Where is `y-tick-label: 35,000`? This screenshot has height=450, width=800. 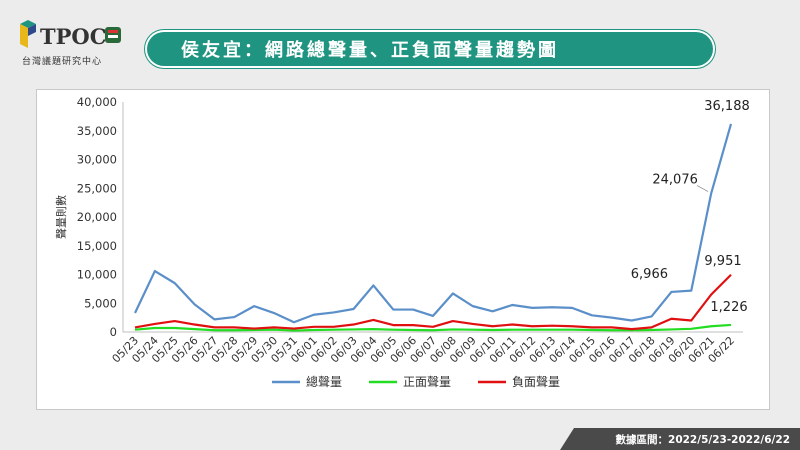
y-tick-label: 35,000 is located at coordinates (97, 131).